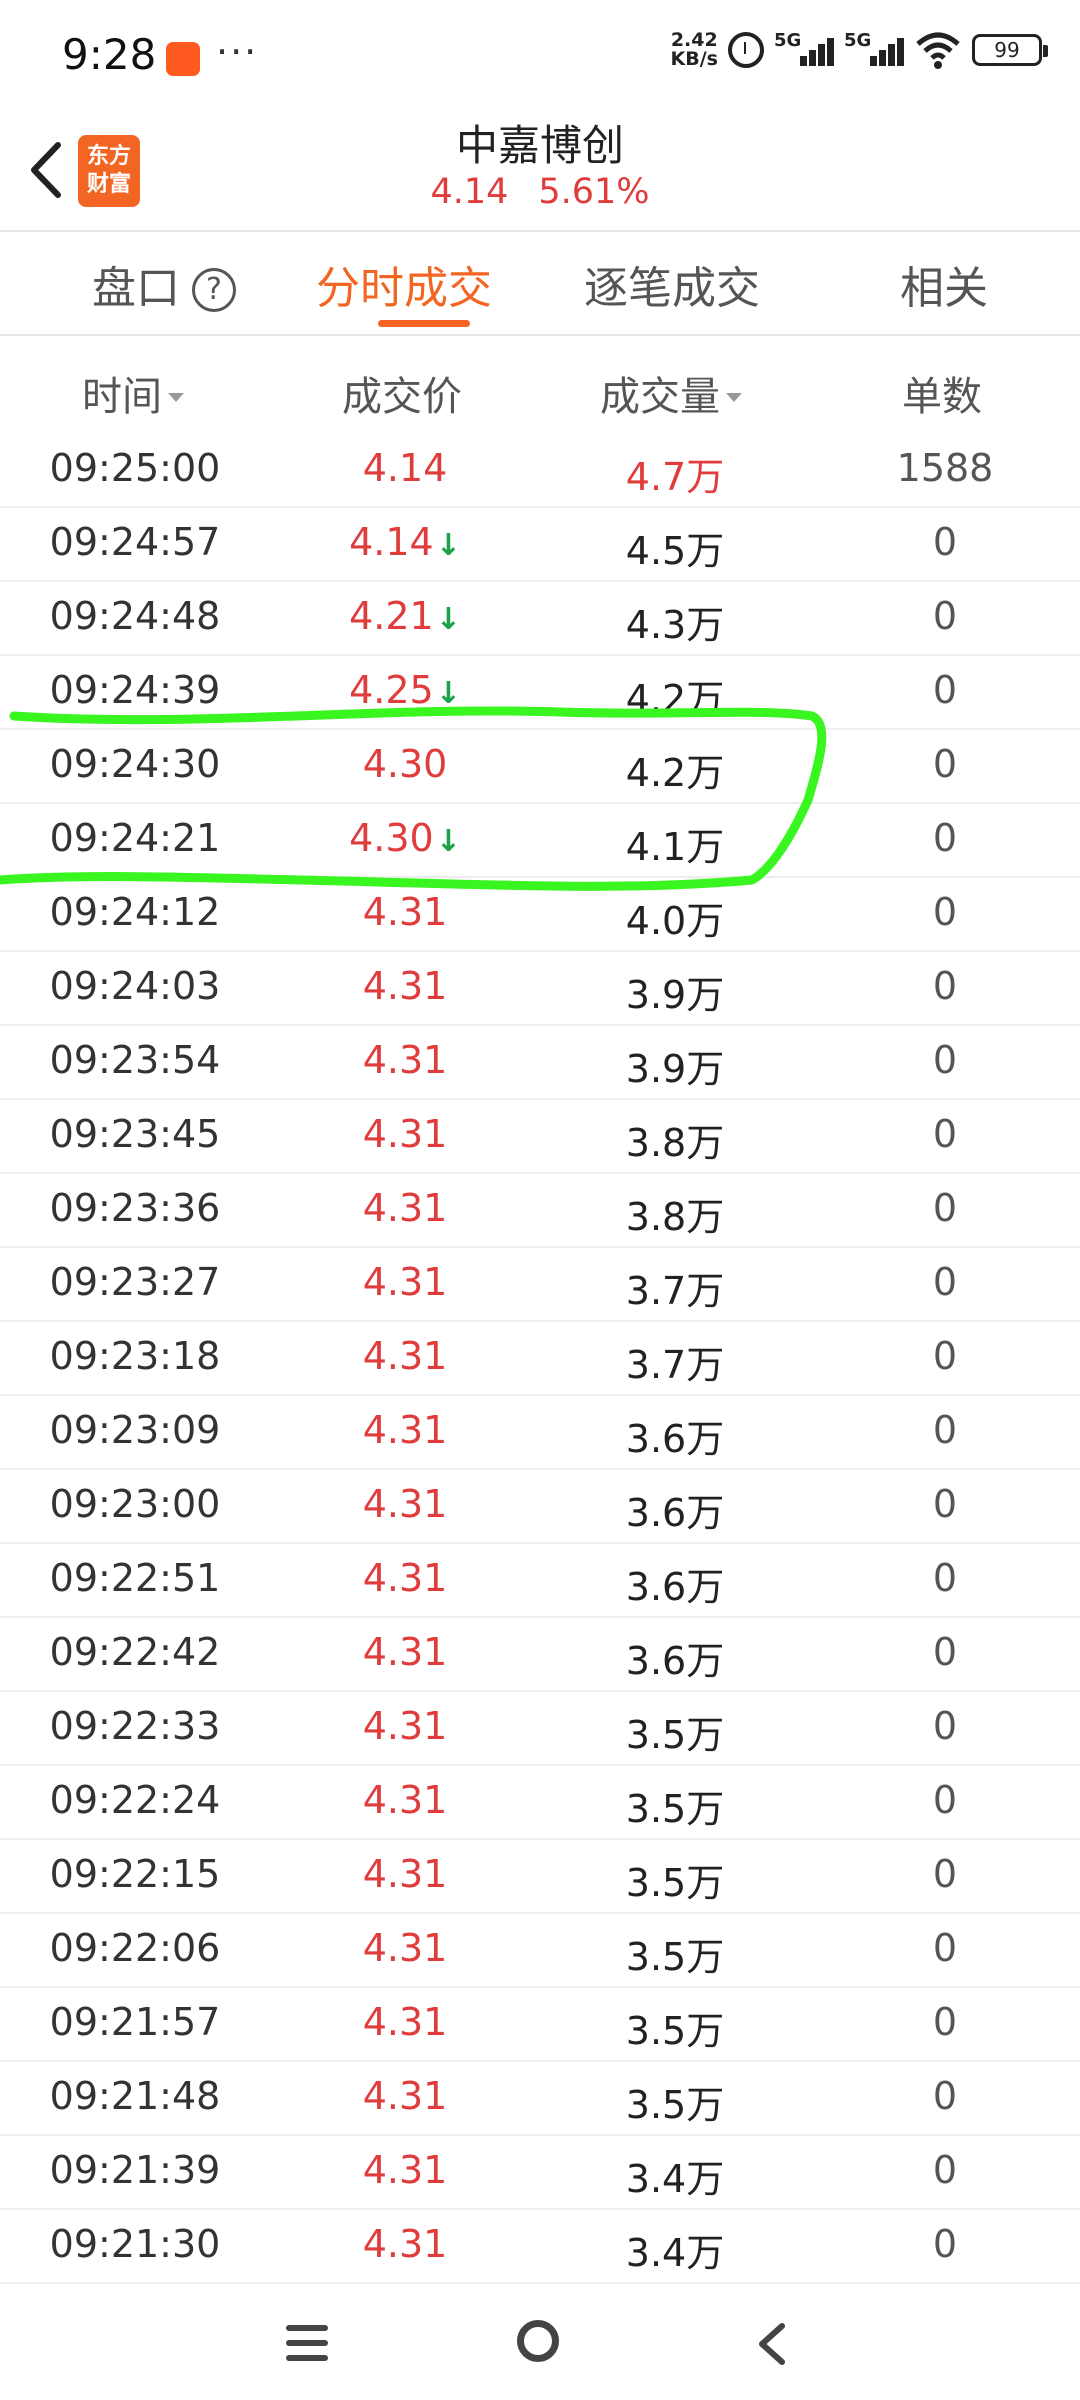 This screenshot has width=1080, height=2400. I want to click on home-icon, so click(538, 2341).